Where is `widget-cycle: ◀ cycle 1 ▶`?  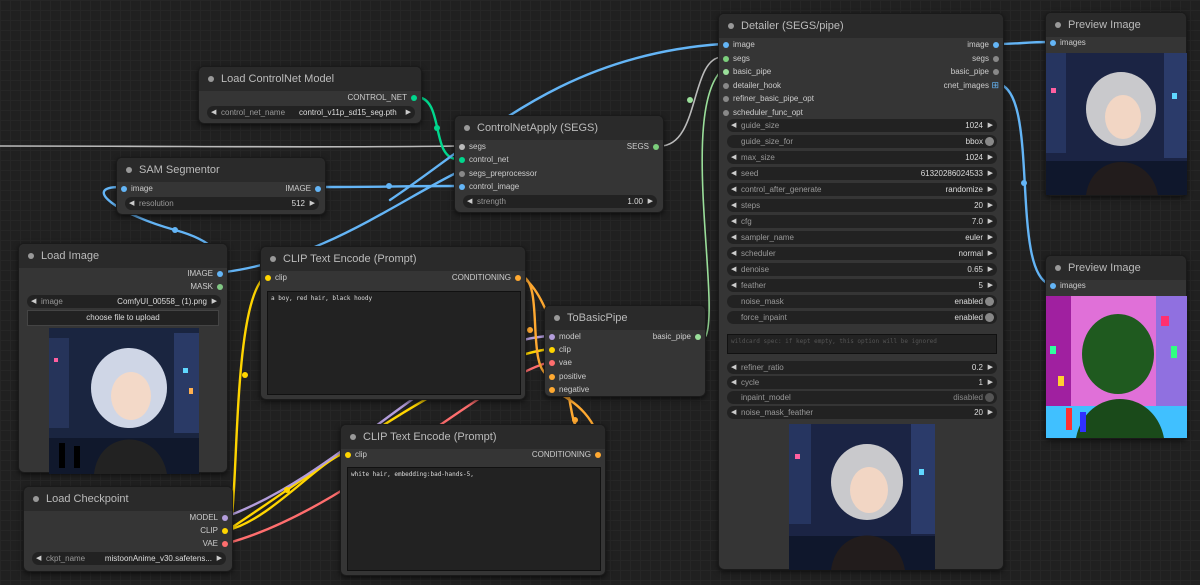 widget-cycle: ◀ cycle 1 ▶ is located at coordinates (862, 382).